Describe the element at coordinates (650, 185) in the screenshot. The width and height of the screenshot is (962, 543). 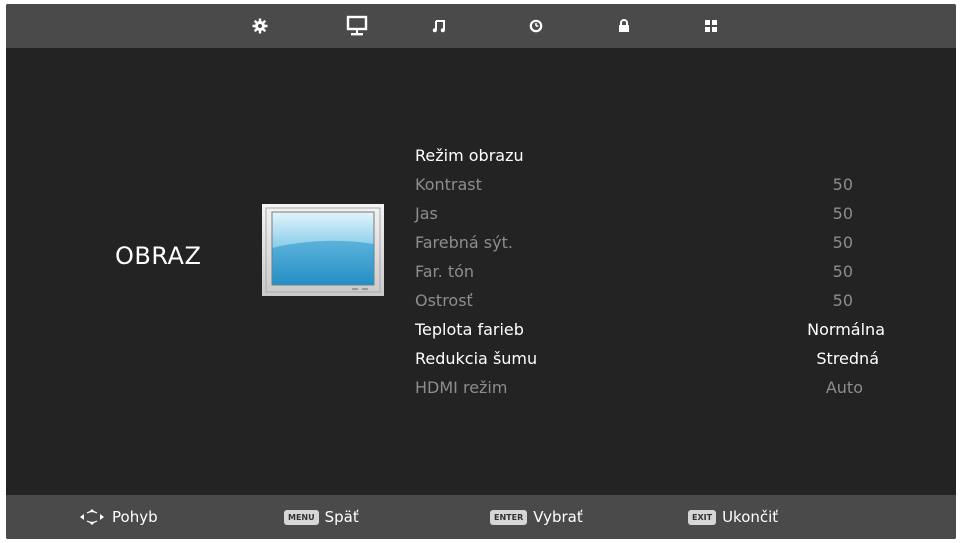
I see `menu-item-contrast: Kontrast 50` at that location.